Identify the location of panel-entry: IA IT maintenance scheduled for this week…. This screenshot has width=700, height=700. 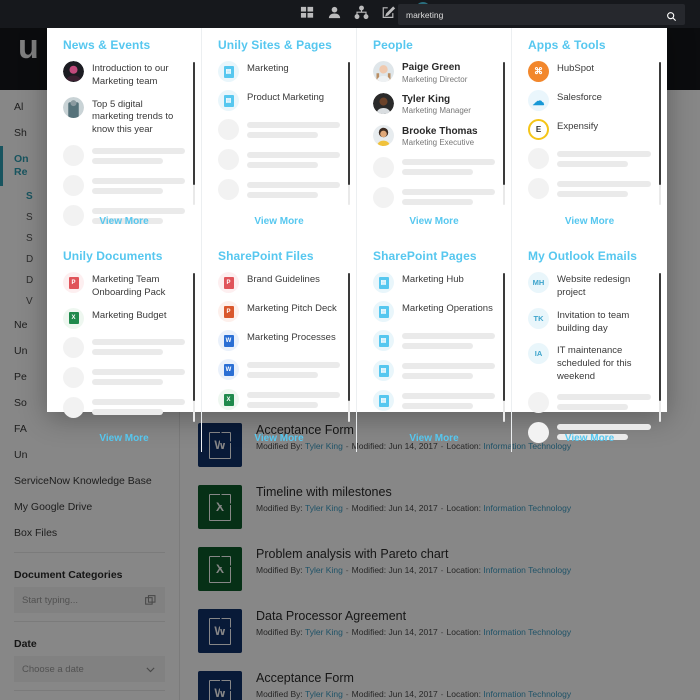
(589, 363).